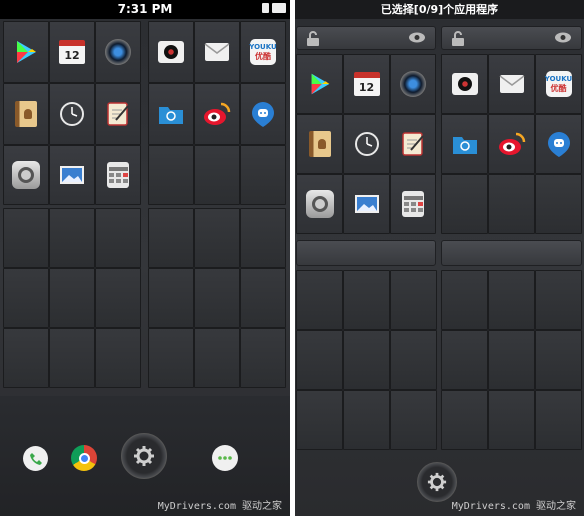 The width and height of the screenshot is (584, 516). I want to click on phone-icon, so click(35, 458).